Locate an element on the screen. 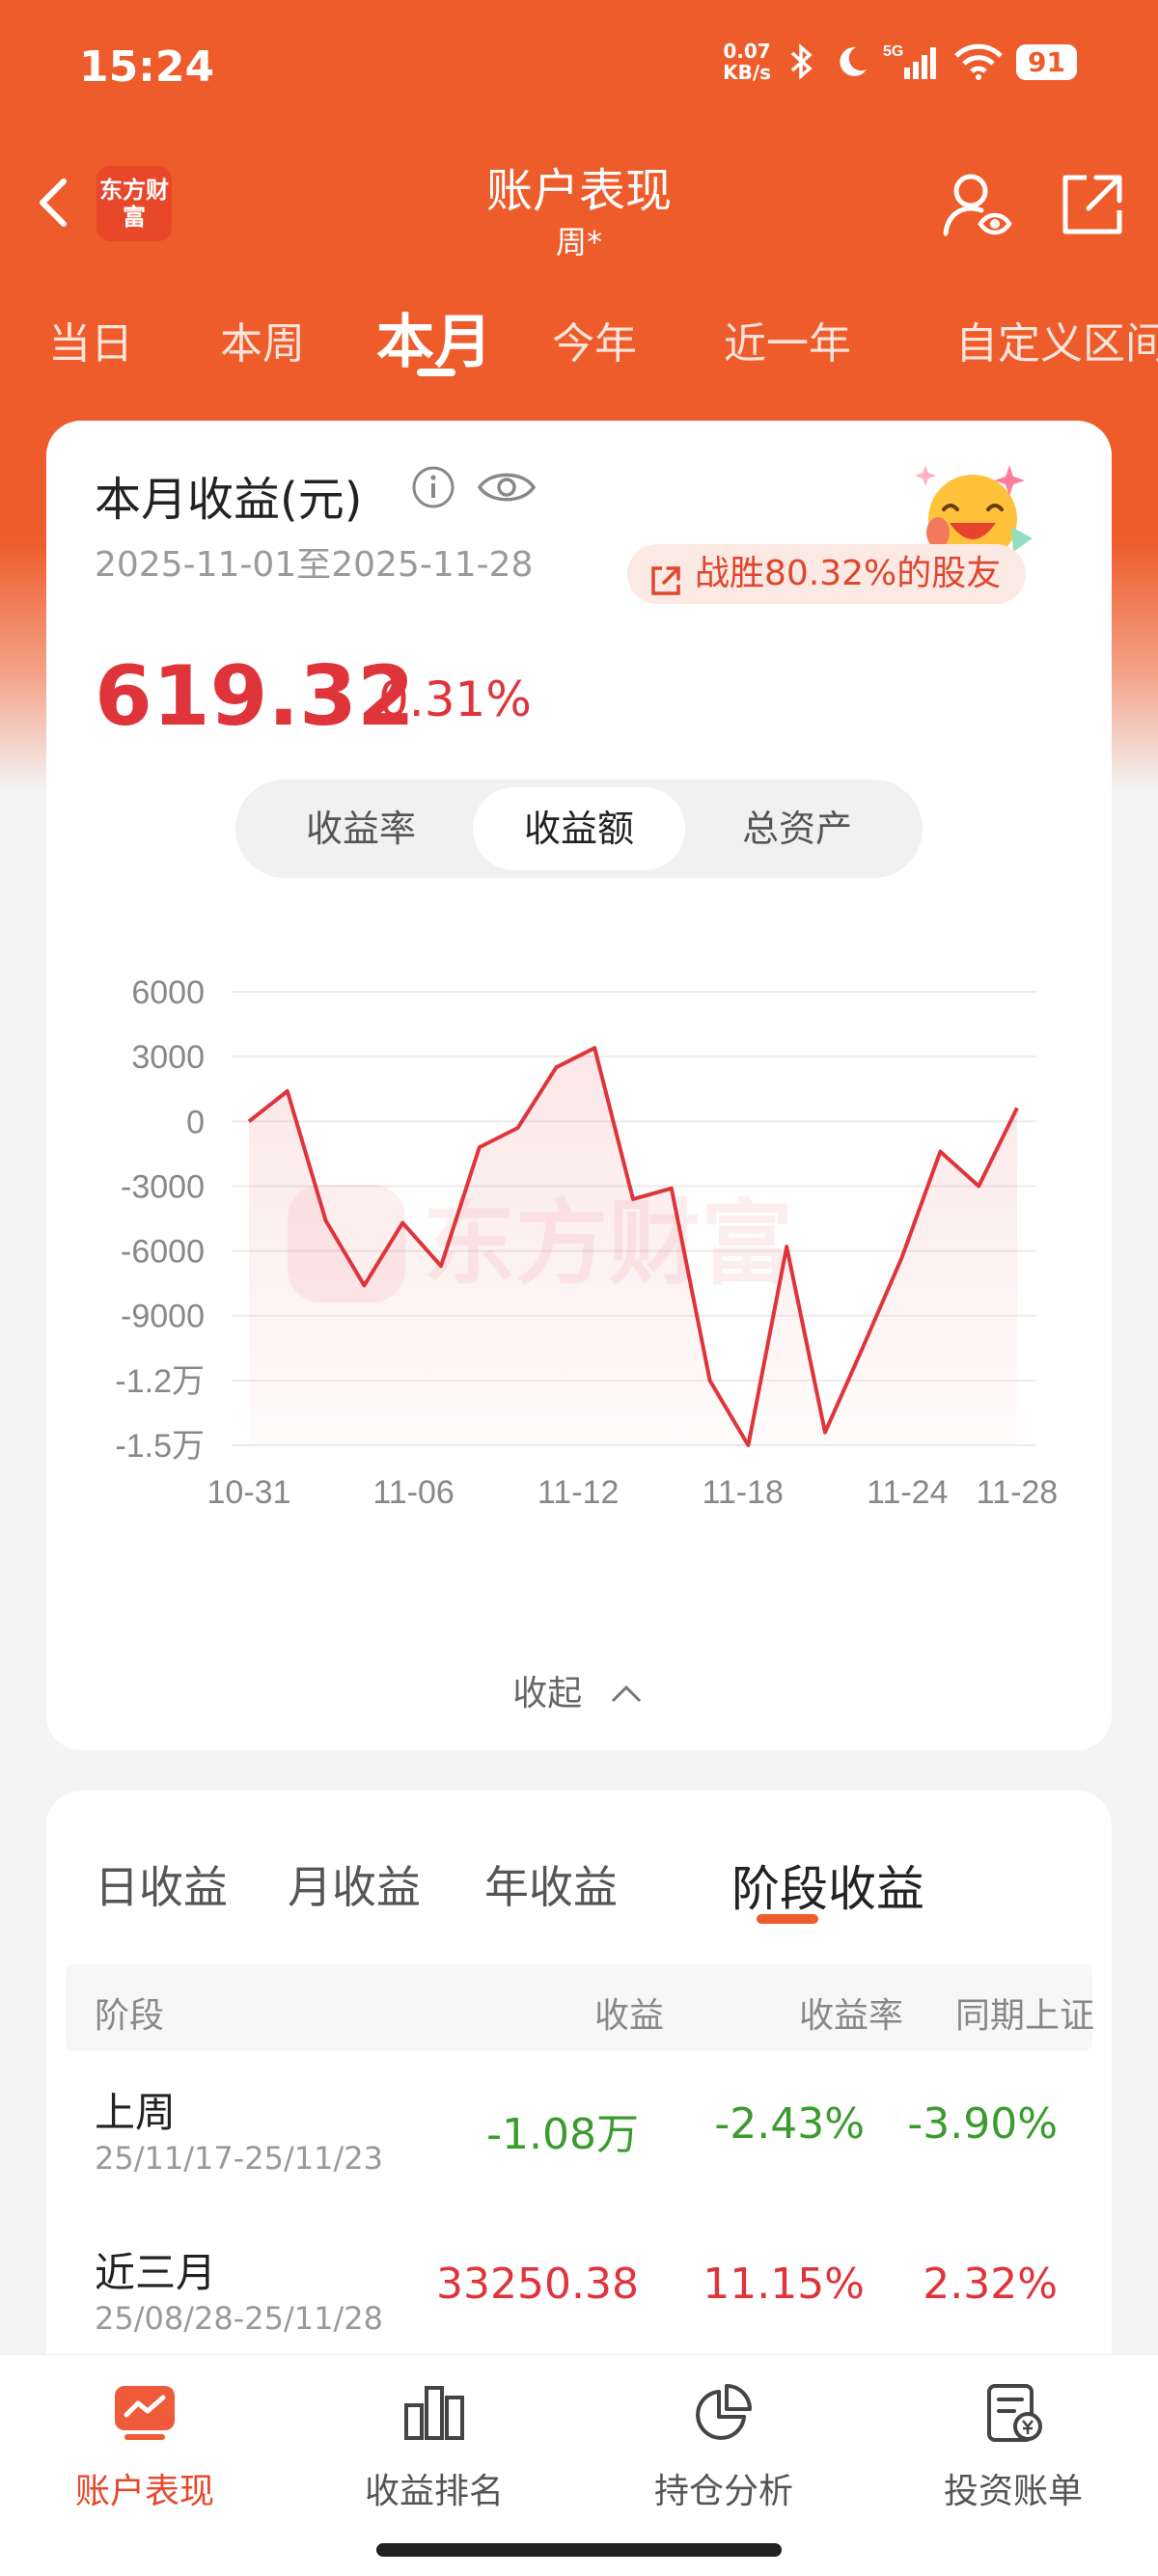 The width and height of the screenshot is (1158, 2576). tab-this-month: 本月 is located at coordinates (434, 337).